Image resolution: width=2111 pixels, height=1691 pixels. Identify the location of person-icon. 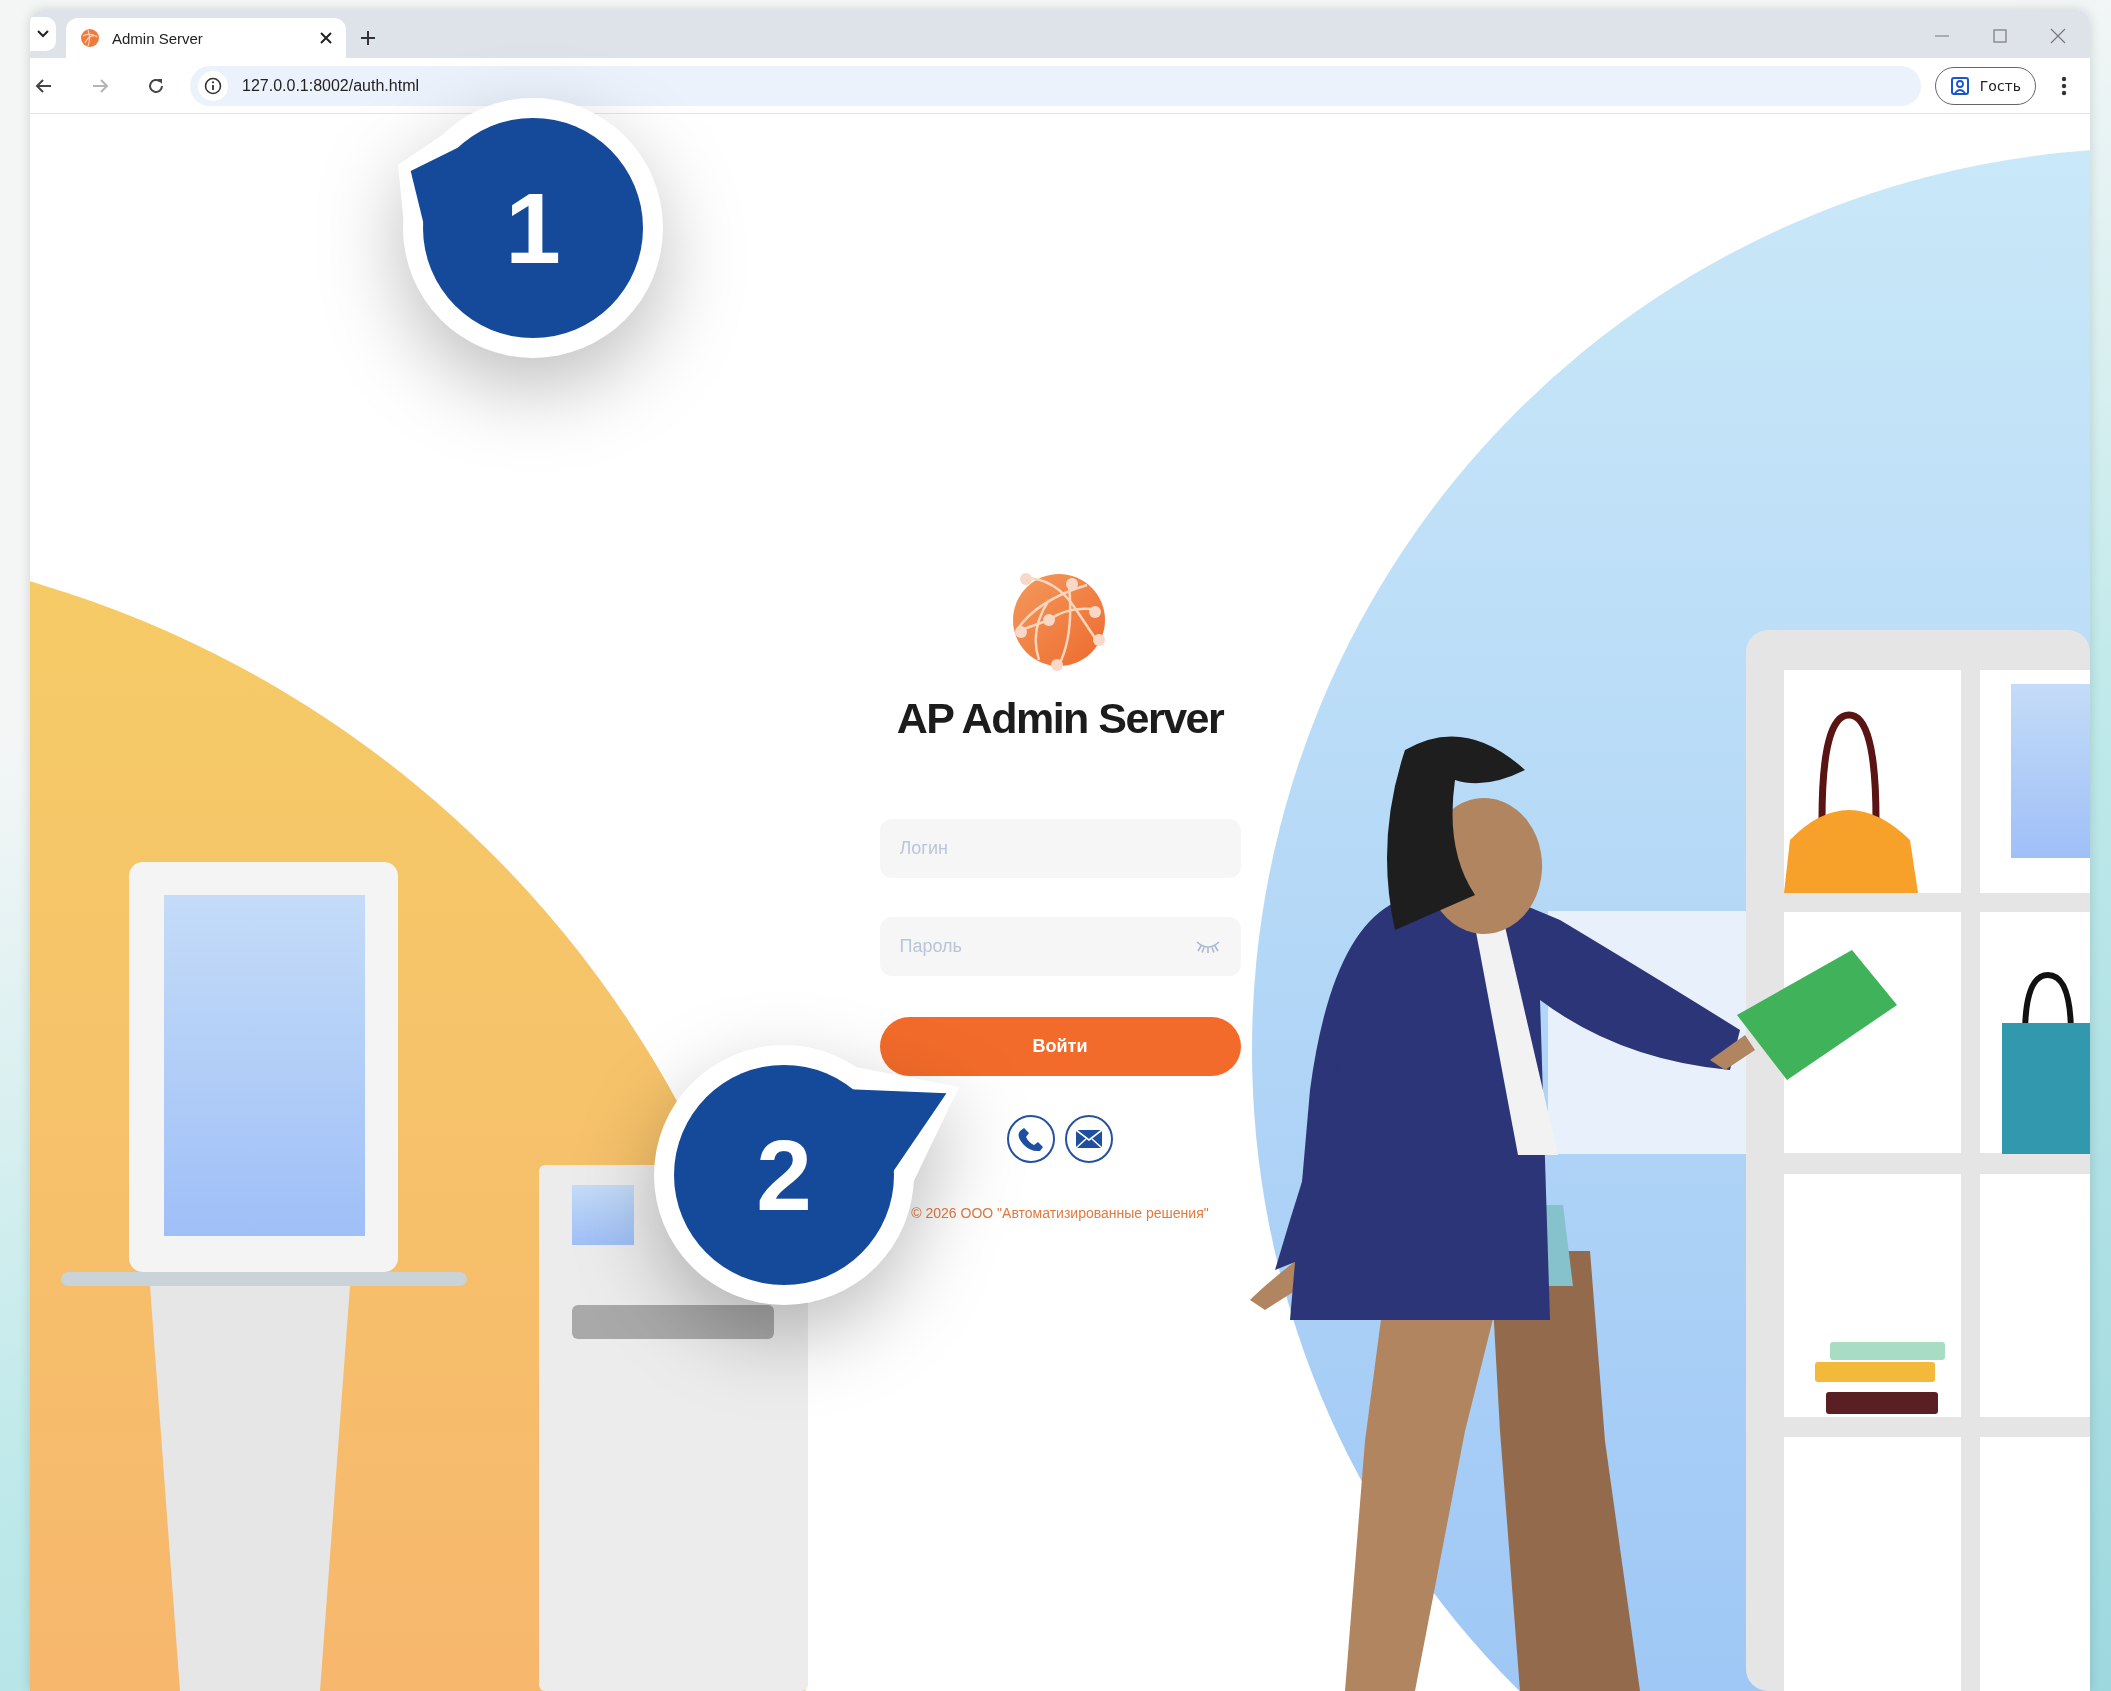
(1959, 85).